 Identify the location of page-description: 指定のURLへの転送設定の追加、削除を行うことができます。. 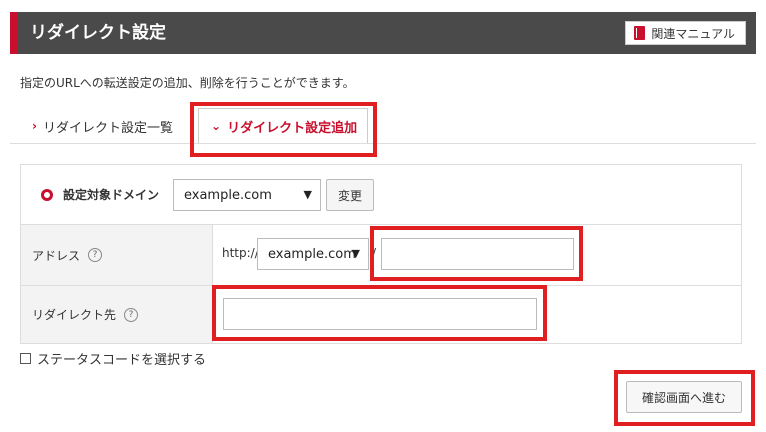
(187, 83).